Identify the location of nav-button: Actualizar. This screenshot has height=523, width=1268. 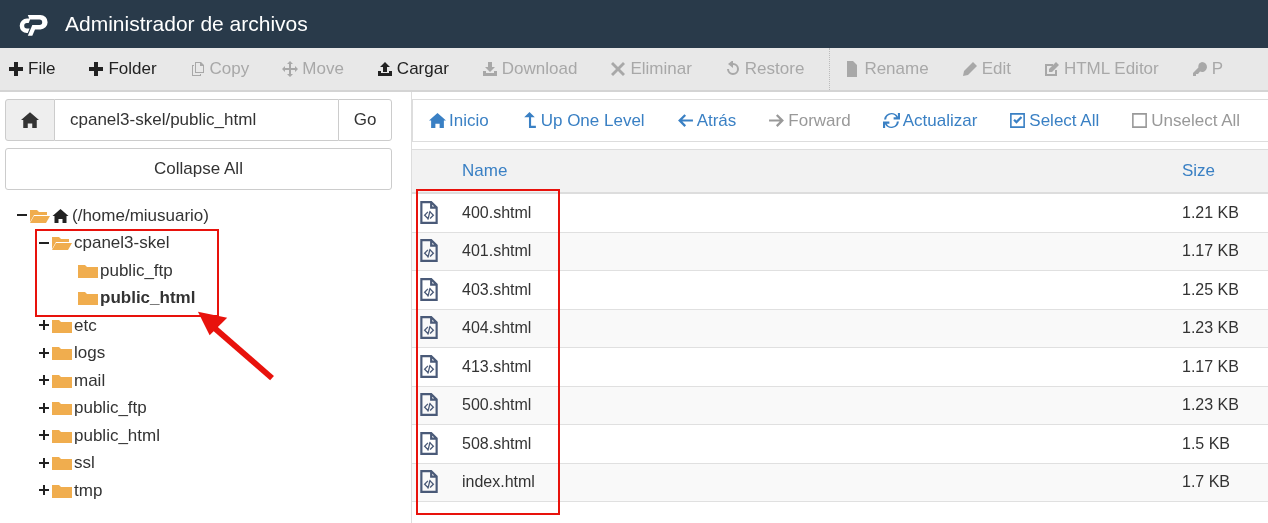
(930, 120).